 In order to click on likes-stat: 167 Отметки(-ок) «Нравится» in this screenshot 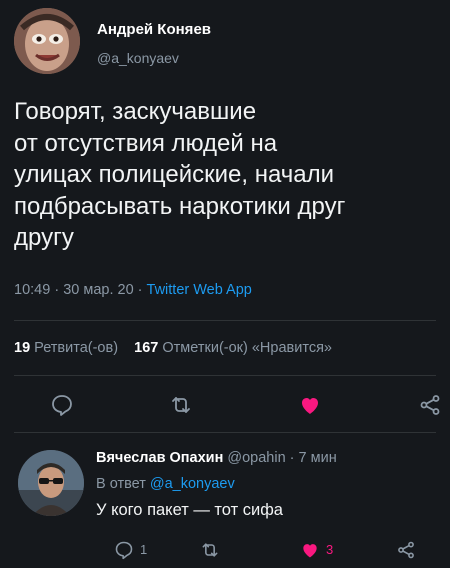, I will do `click(233, 348)`.